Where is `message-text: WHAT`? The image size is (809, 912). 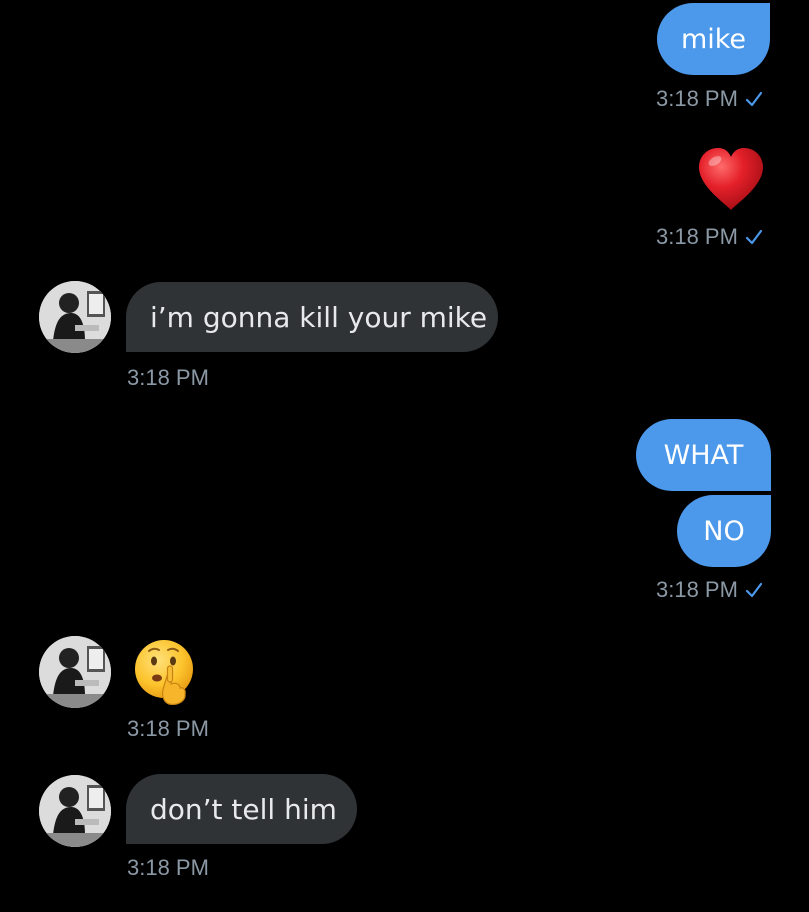
message-text: WHAT is located at coordinates (703, 455).